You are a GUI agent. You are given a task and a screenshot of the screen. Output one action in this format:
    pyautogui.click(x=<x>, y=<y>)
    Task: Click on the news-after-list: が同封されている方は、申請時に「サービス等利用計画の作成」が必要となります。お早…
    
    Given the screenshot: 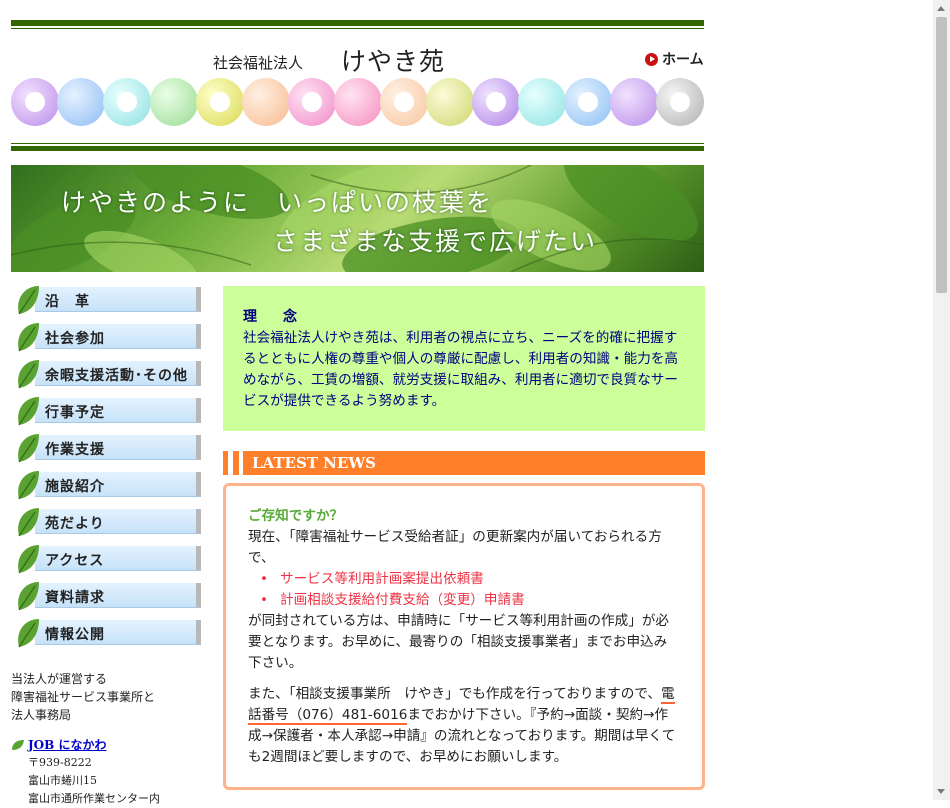 What is the action you would take?
    pyautogui.click(x=458, y=642)
    